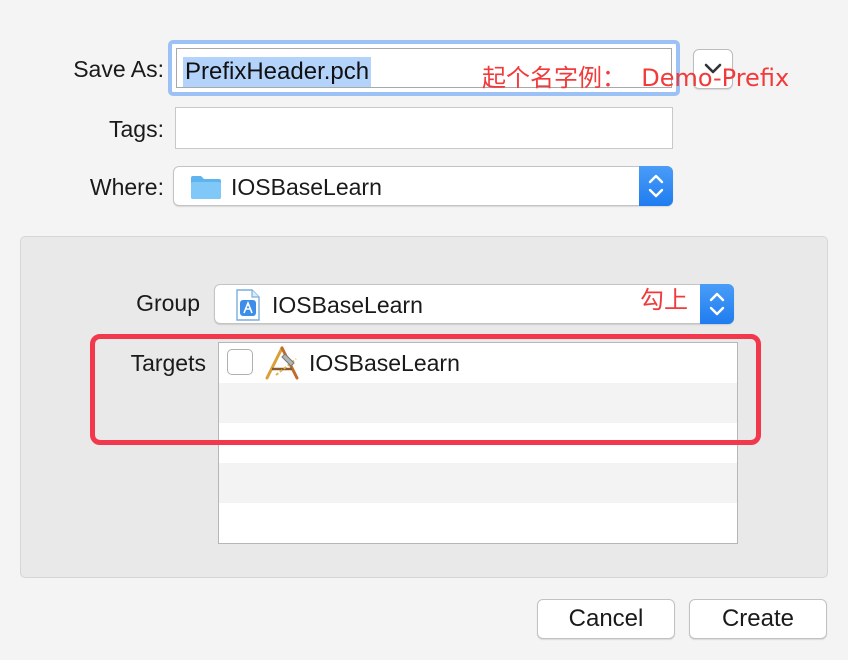  I want to click on group-stepper, so click(717, 304).